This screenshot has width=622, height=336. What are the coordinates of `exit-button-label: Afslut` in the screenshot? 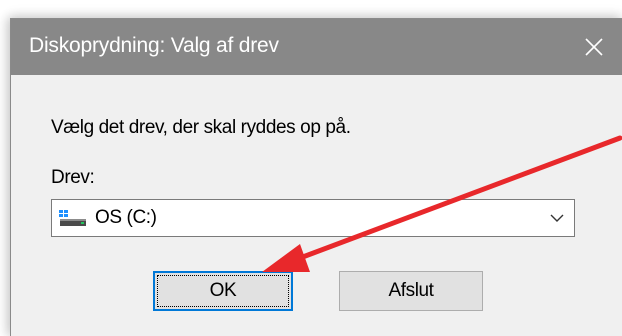 It's located at (411, 290).